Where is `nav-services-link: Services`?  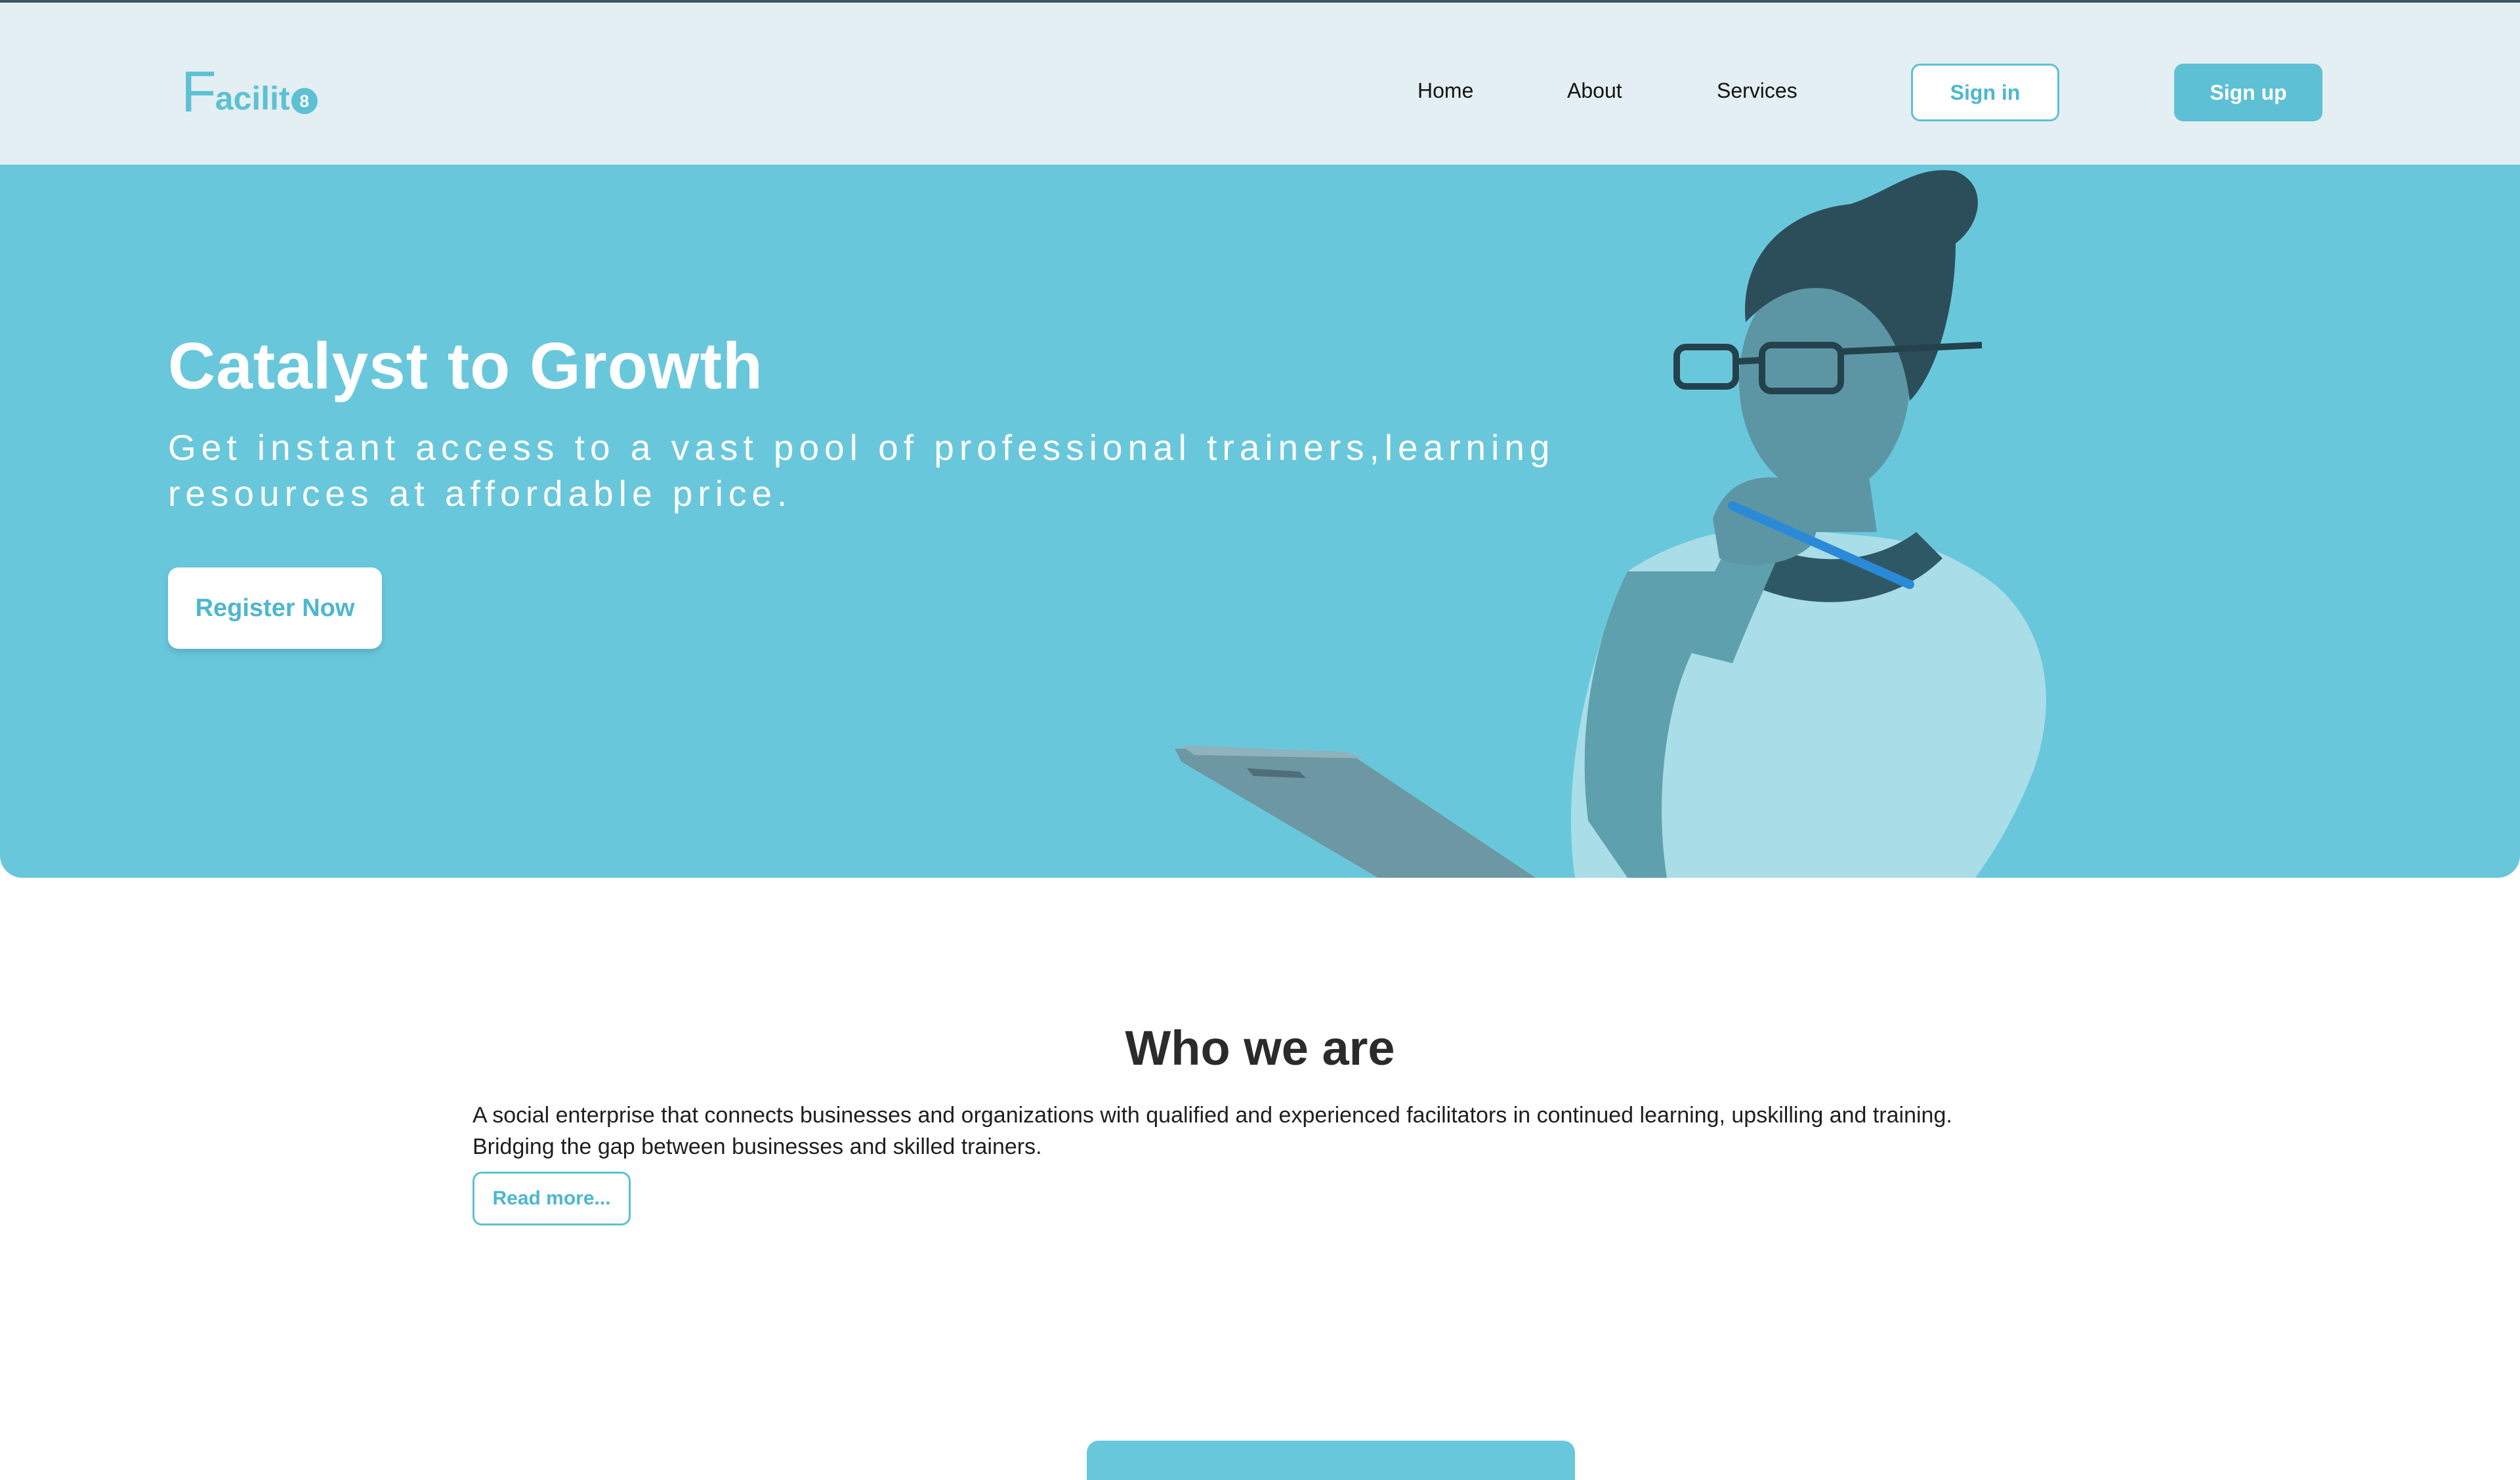 nav-services-link: Services is located at coordinates (1757, 91).